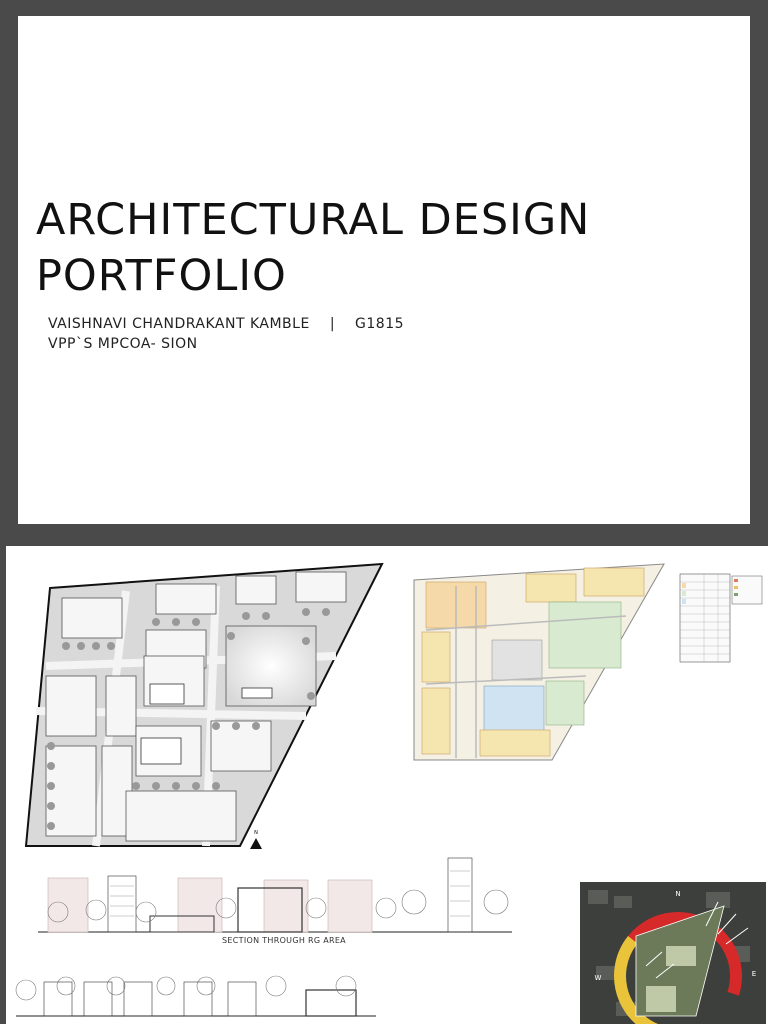 The width and height of the screenshot is (768, 1024). I want to click on institution: VPP`S MPCOA- SION, so click(123, 344).